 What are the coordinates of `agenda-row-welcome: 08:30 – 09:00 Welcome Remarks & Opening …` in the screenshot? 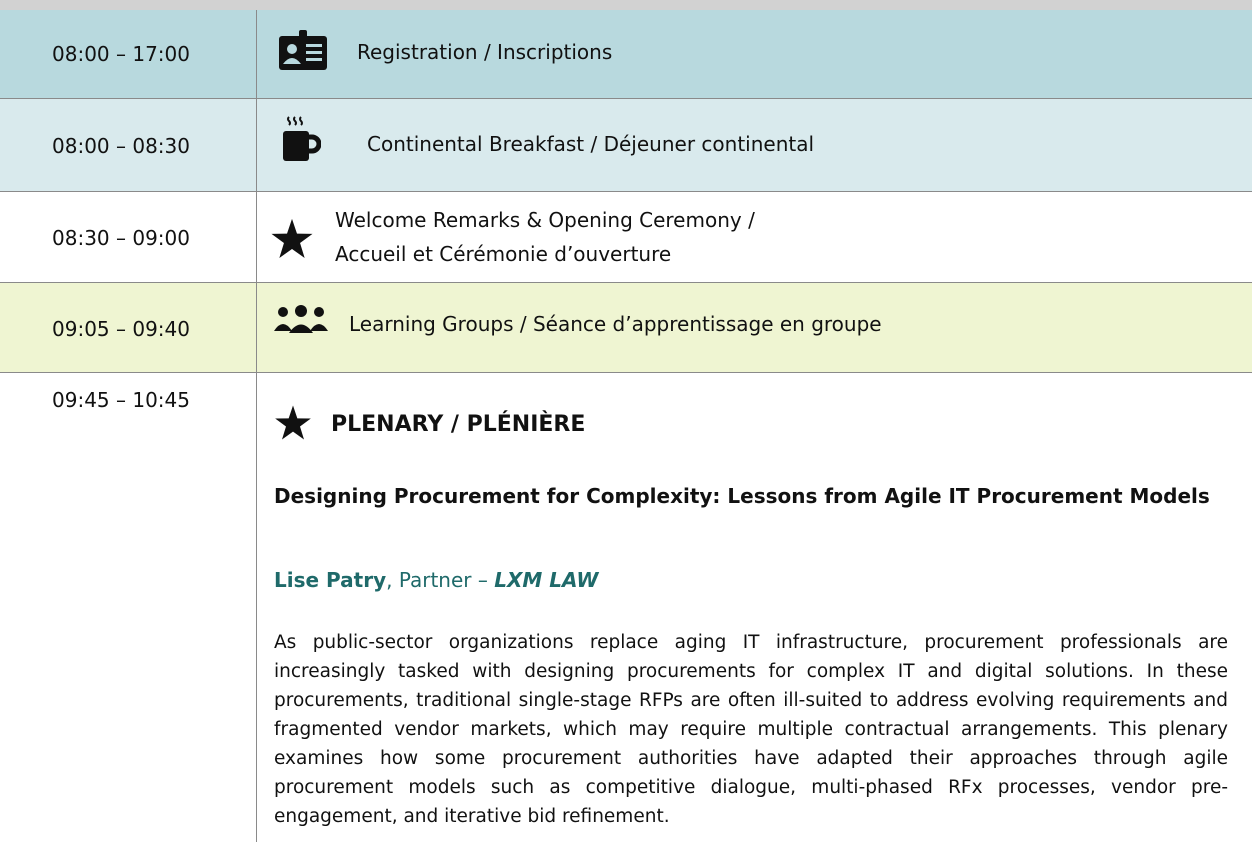 It's located at (626, 237).